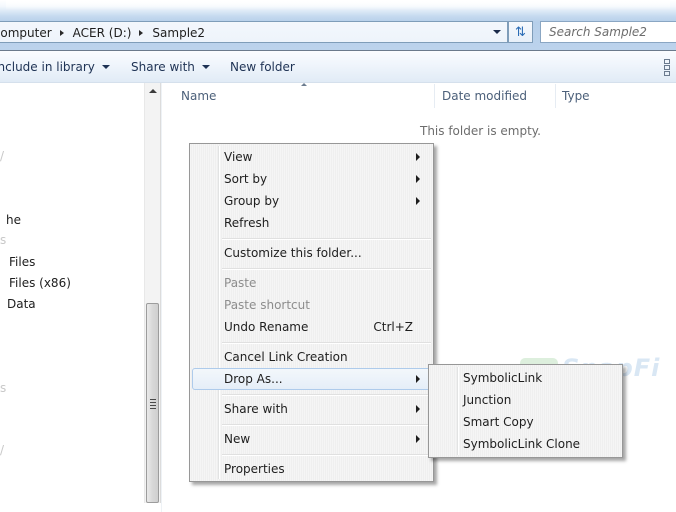 This screenshot has height=512, width=676. Describe the element at coordinates (22, 262) in the screenshot. I see `nav-item: Files` at that location.